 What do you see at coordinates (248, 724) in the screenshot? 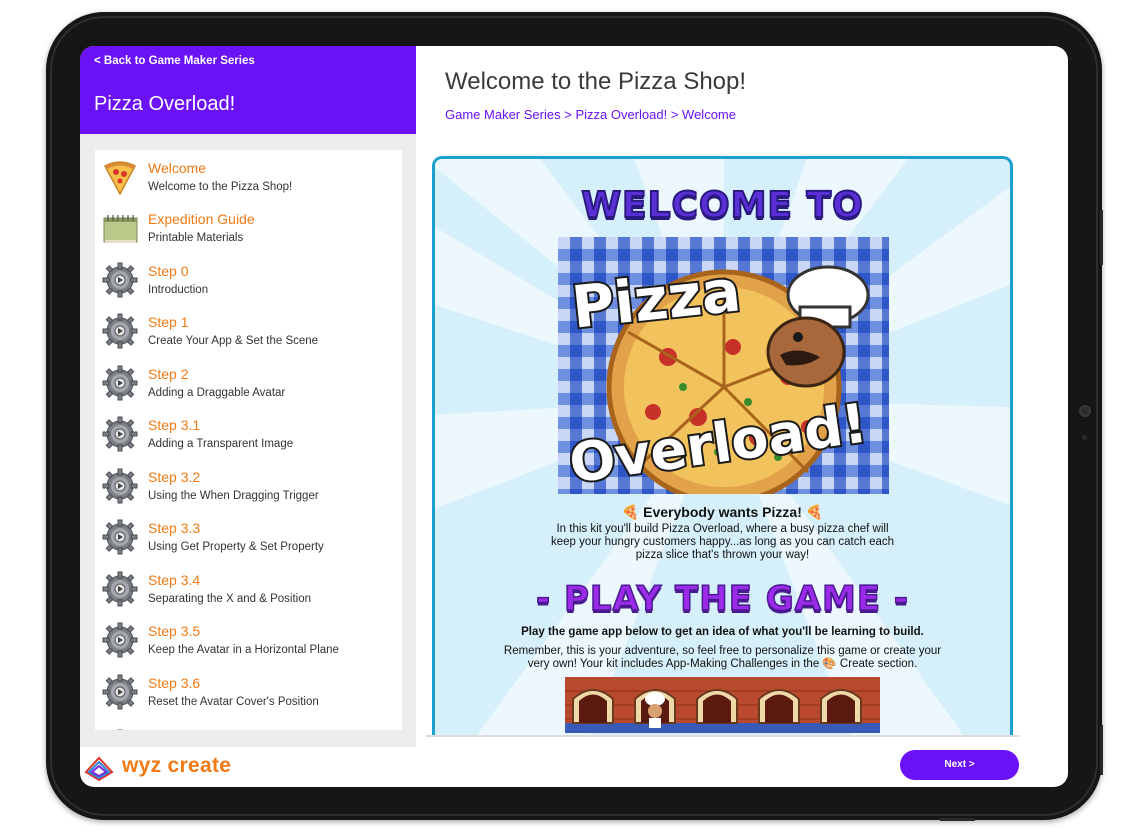
I see `sidebar-item-partial` at bounding box center [248, 724].